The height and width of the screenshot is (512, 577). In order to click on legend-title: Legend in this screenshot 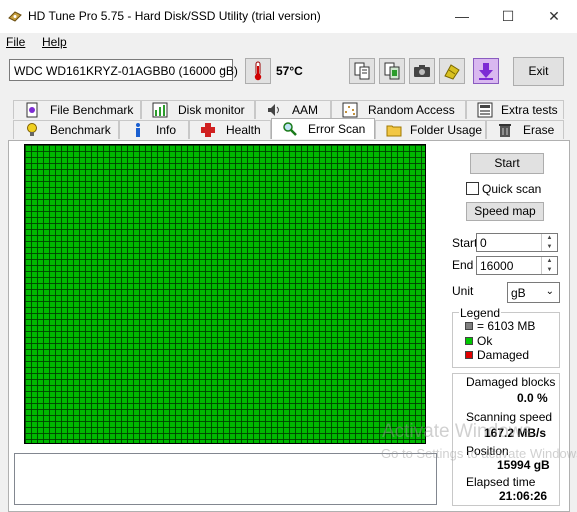, I will do `click(480, 313)`.